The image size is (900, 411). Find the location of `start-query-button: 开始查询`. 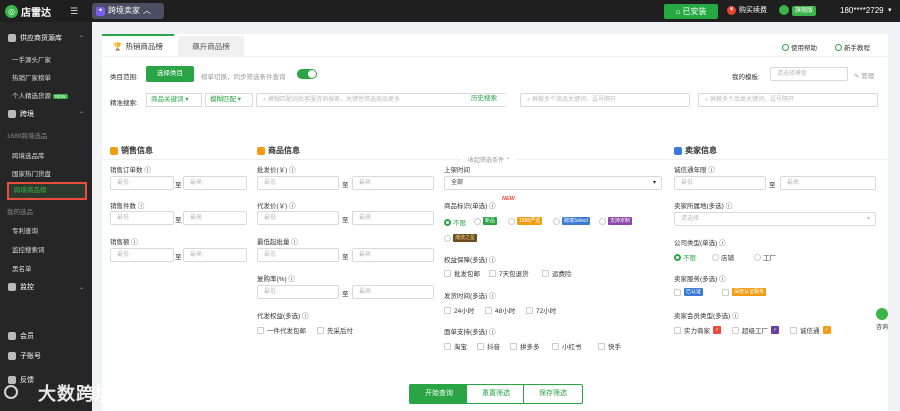

start-query-button: 开始查询 is located at coordinates (439, 394).